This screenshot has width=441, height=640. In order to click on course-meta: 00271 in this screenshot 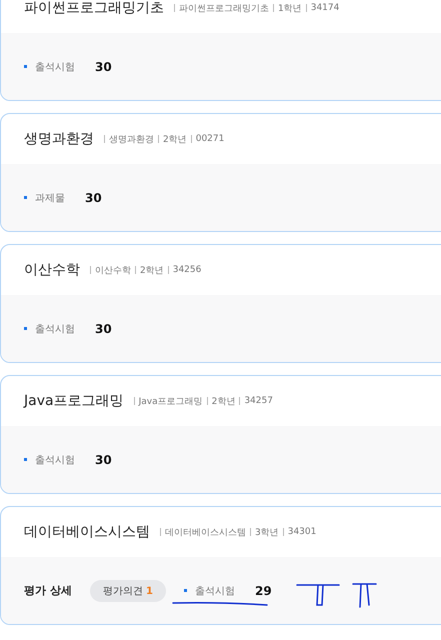, I will do `click(210, 139)`.